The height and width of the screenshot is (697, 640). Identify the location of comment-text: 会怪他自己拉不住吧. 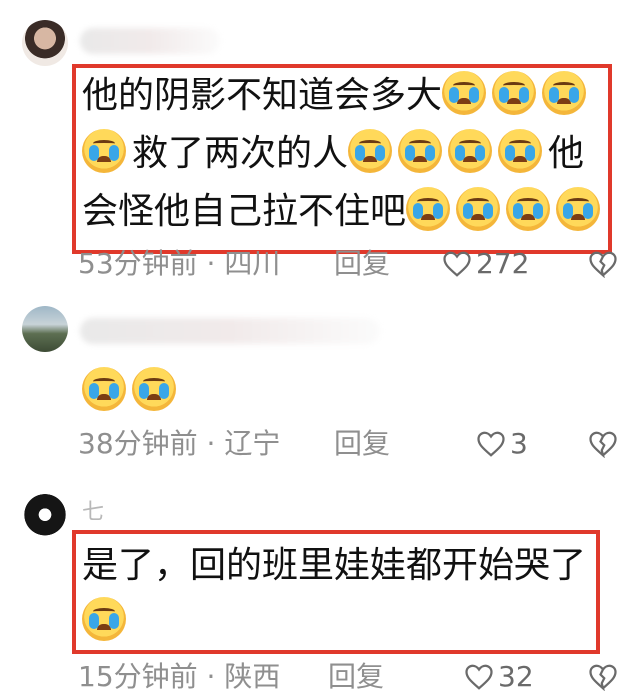
(344, 212).